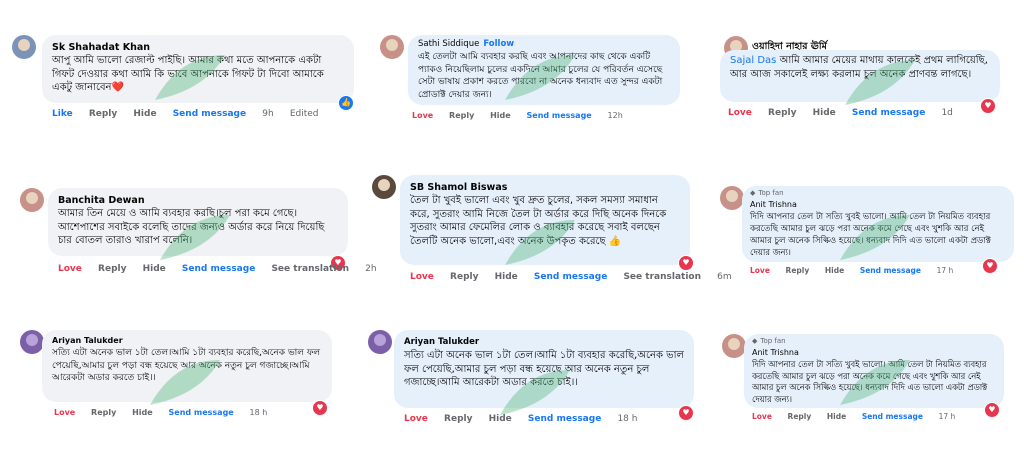  What do you see at coordinates (498, 44) in the screenshot?
I see `follow-button: Follow` at bounding box center [498, 44].